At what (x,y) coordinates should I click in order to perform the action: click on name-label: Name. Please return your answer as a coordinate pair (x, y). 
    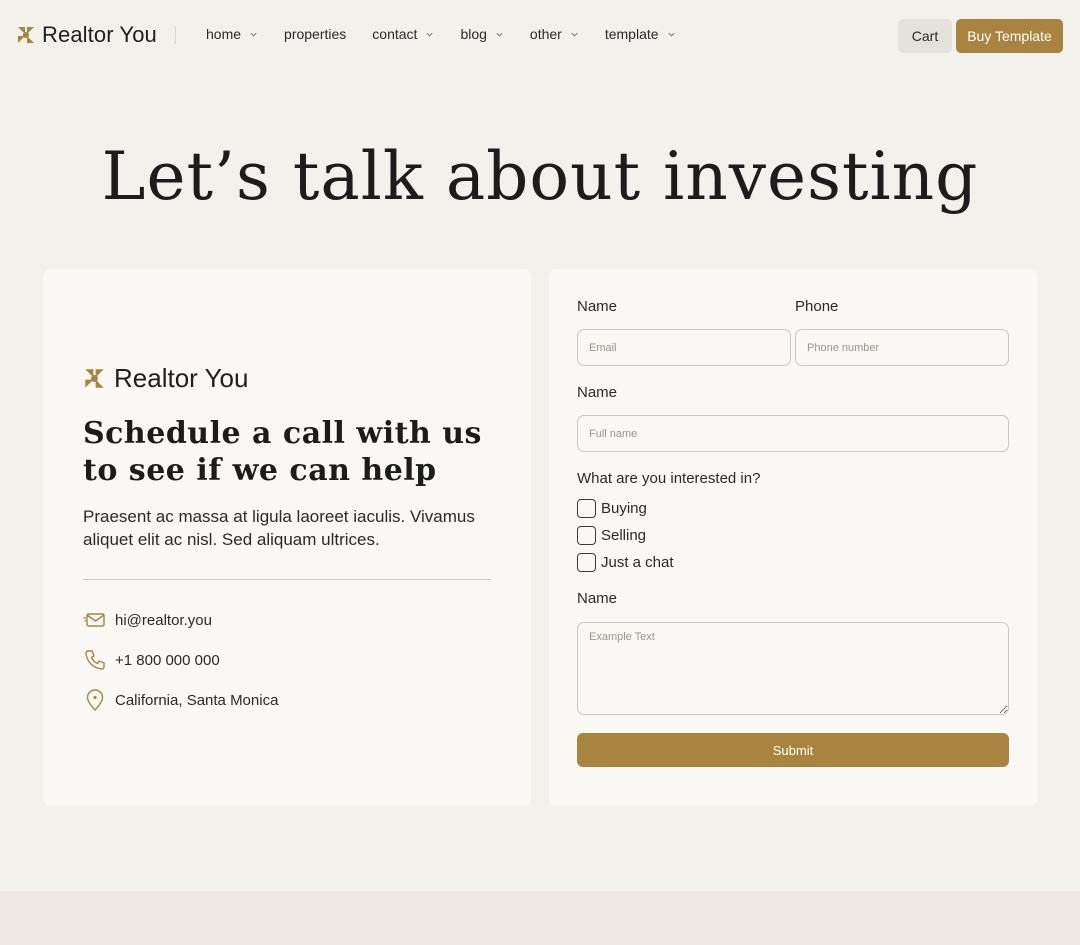
    Looking at the image, I should click on (597, 392).